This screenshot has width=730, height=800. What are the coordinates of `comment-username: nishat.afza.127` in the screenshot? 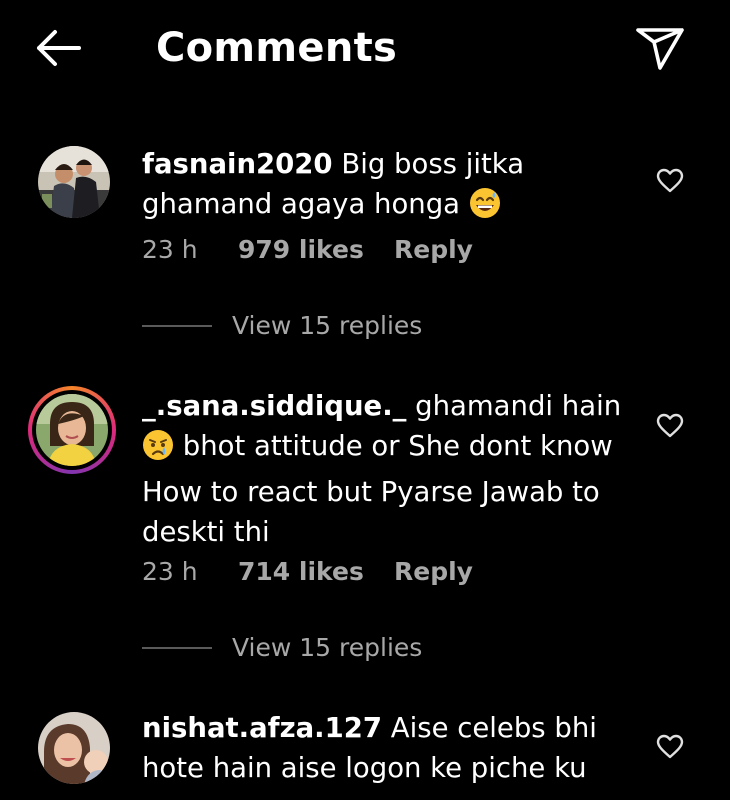 It's located at (262, 728).